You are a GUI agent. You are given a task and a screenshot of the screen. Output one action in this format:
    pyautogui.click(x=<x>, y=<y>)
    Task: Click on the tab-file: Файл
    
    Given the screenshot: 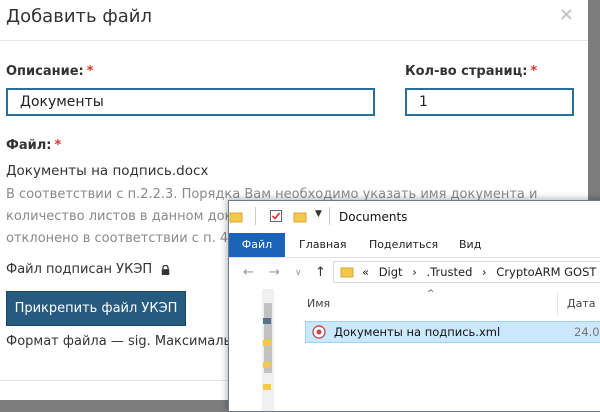 What is the action you would take?
    pyautogui.click(x=257, y=245)
    